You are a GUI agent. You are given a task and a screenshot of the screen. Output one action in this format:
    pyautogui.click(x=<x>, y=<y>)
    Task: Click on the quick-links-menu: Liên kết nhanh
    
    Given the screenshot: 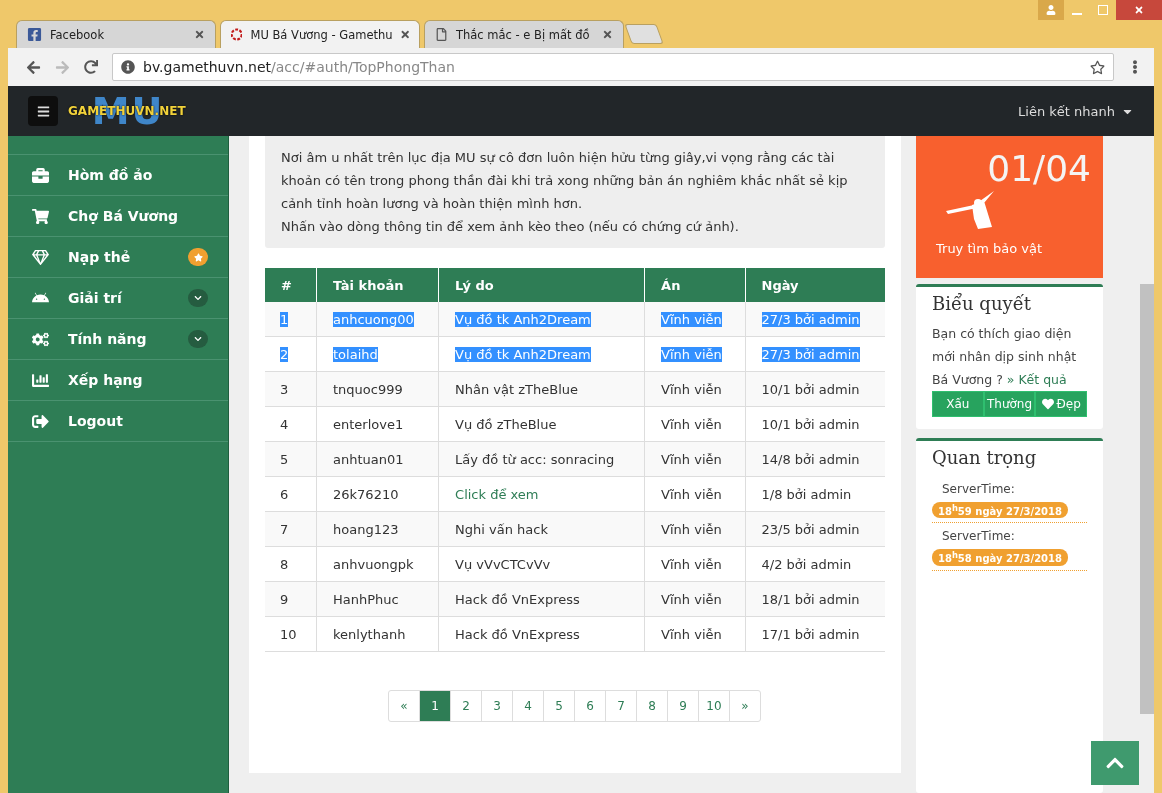 What is the action you would take?
    pyautogui.click(x=1076, y=111)
    